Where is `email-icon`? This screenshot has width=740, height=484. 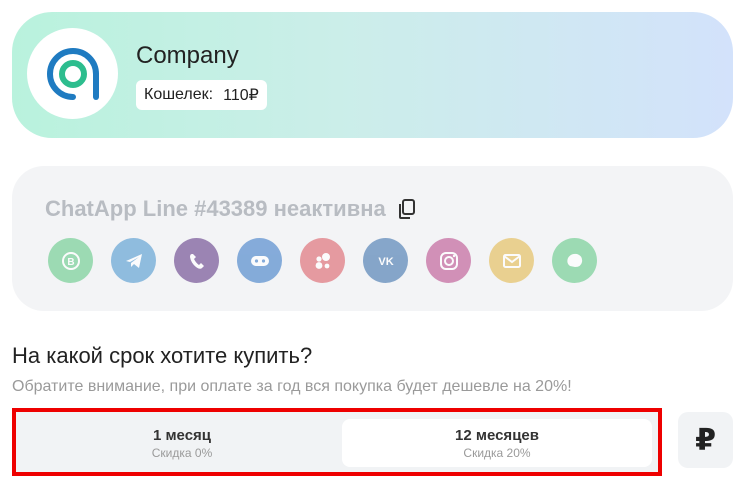 email-icon is located at coordinates (511, 260).